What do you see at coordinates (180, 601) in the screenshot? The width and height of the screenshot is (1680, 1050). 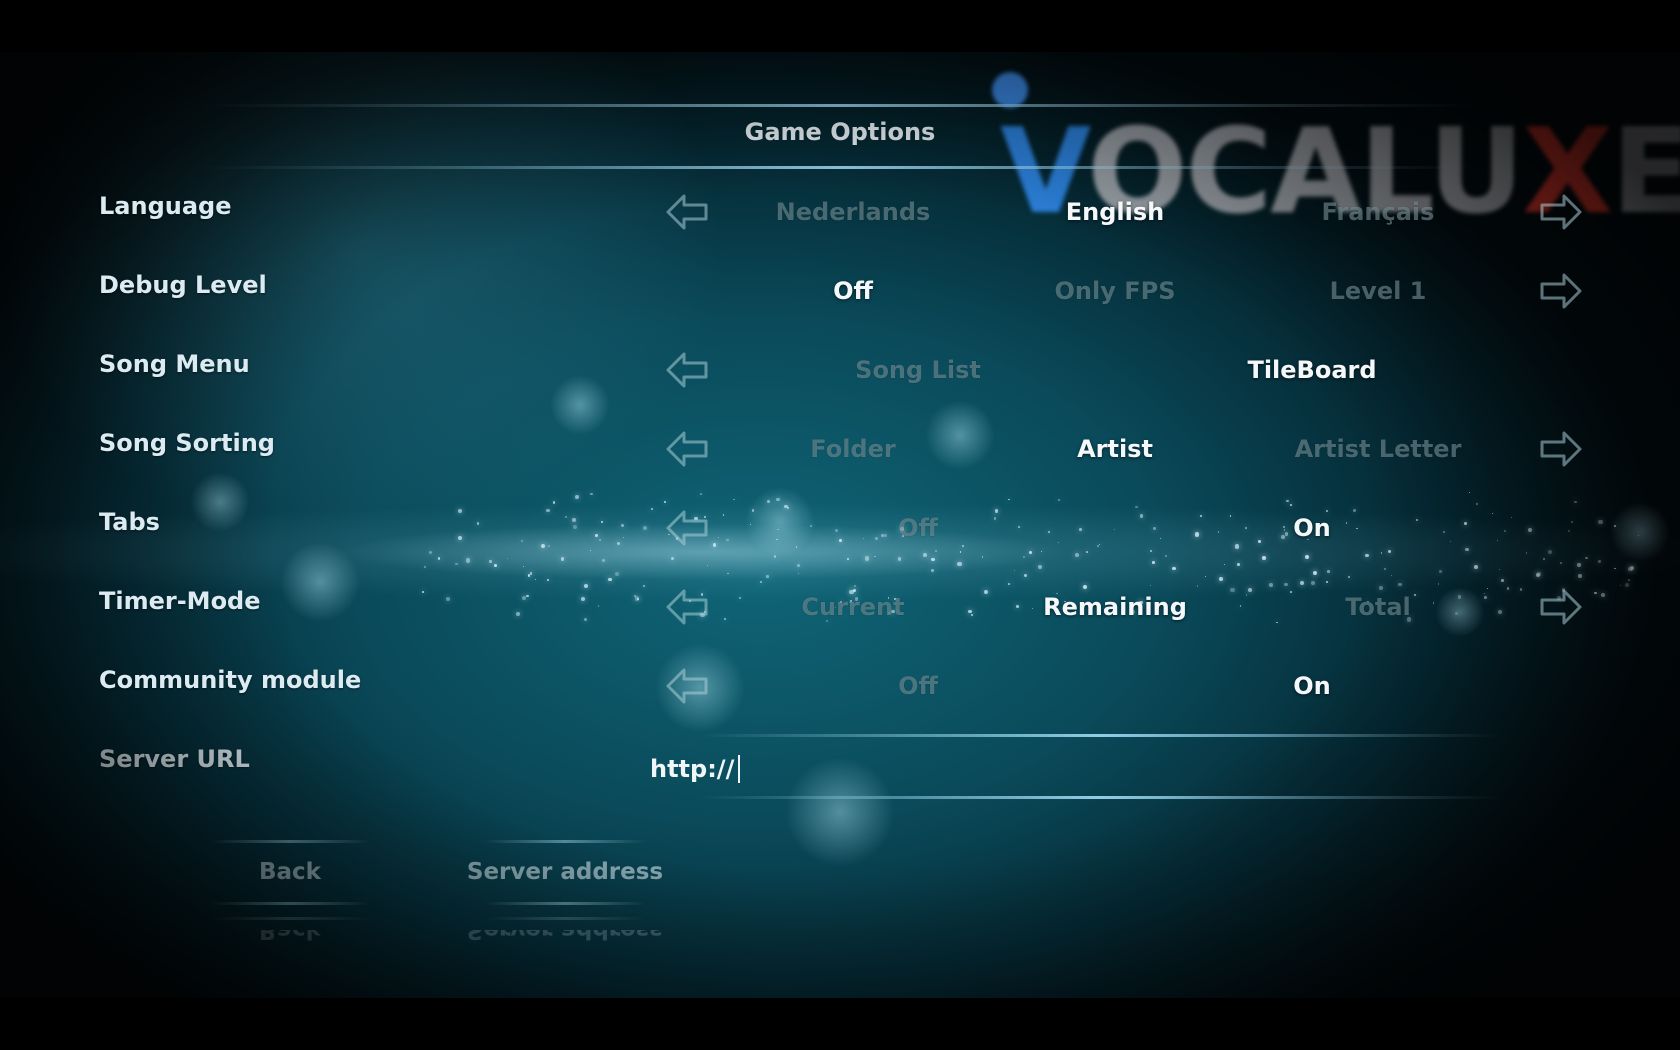 I see `option-label-timer-mode: Timer-Mode` at bounding box center [180, 601].